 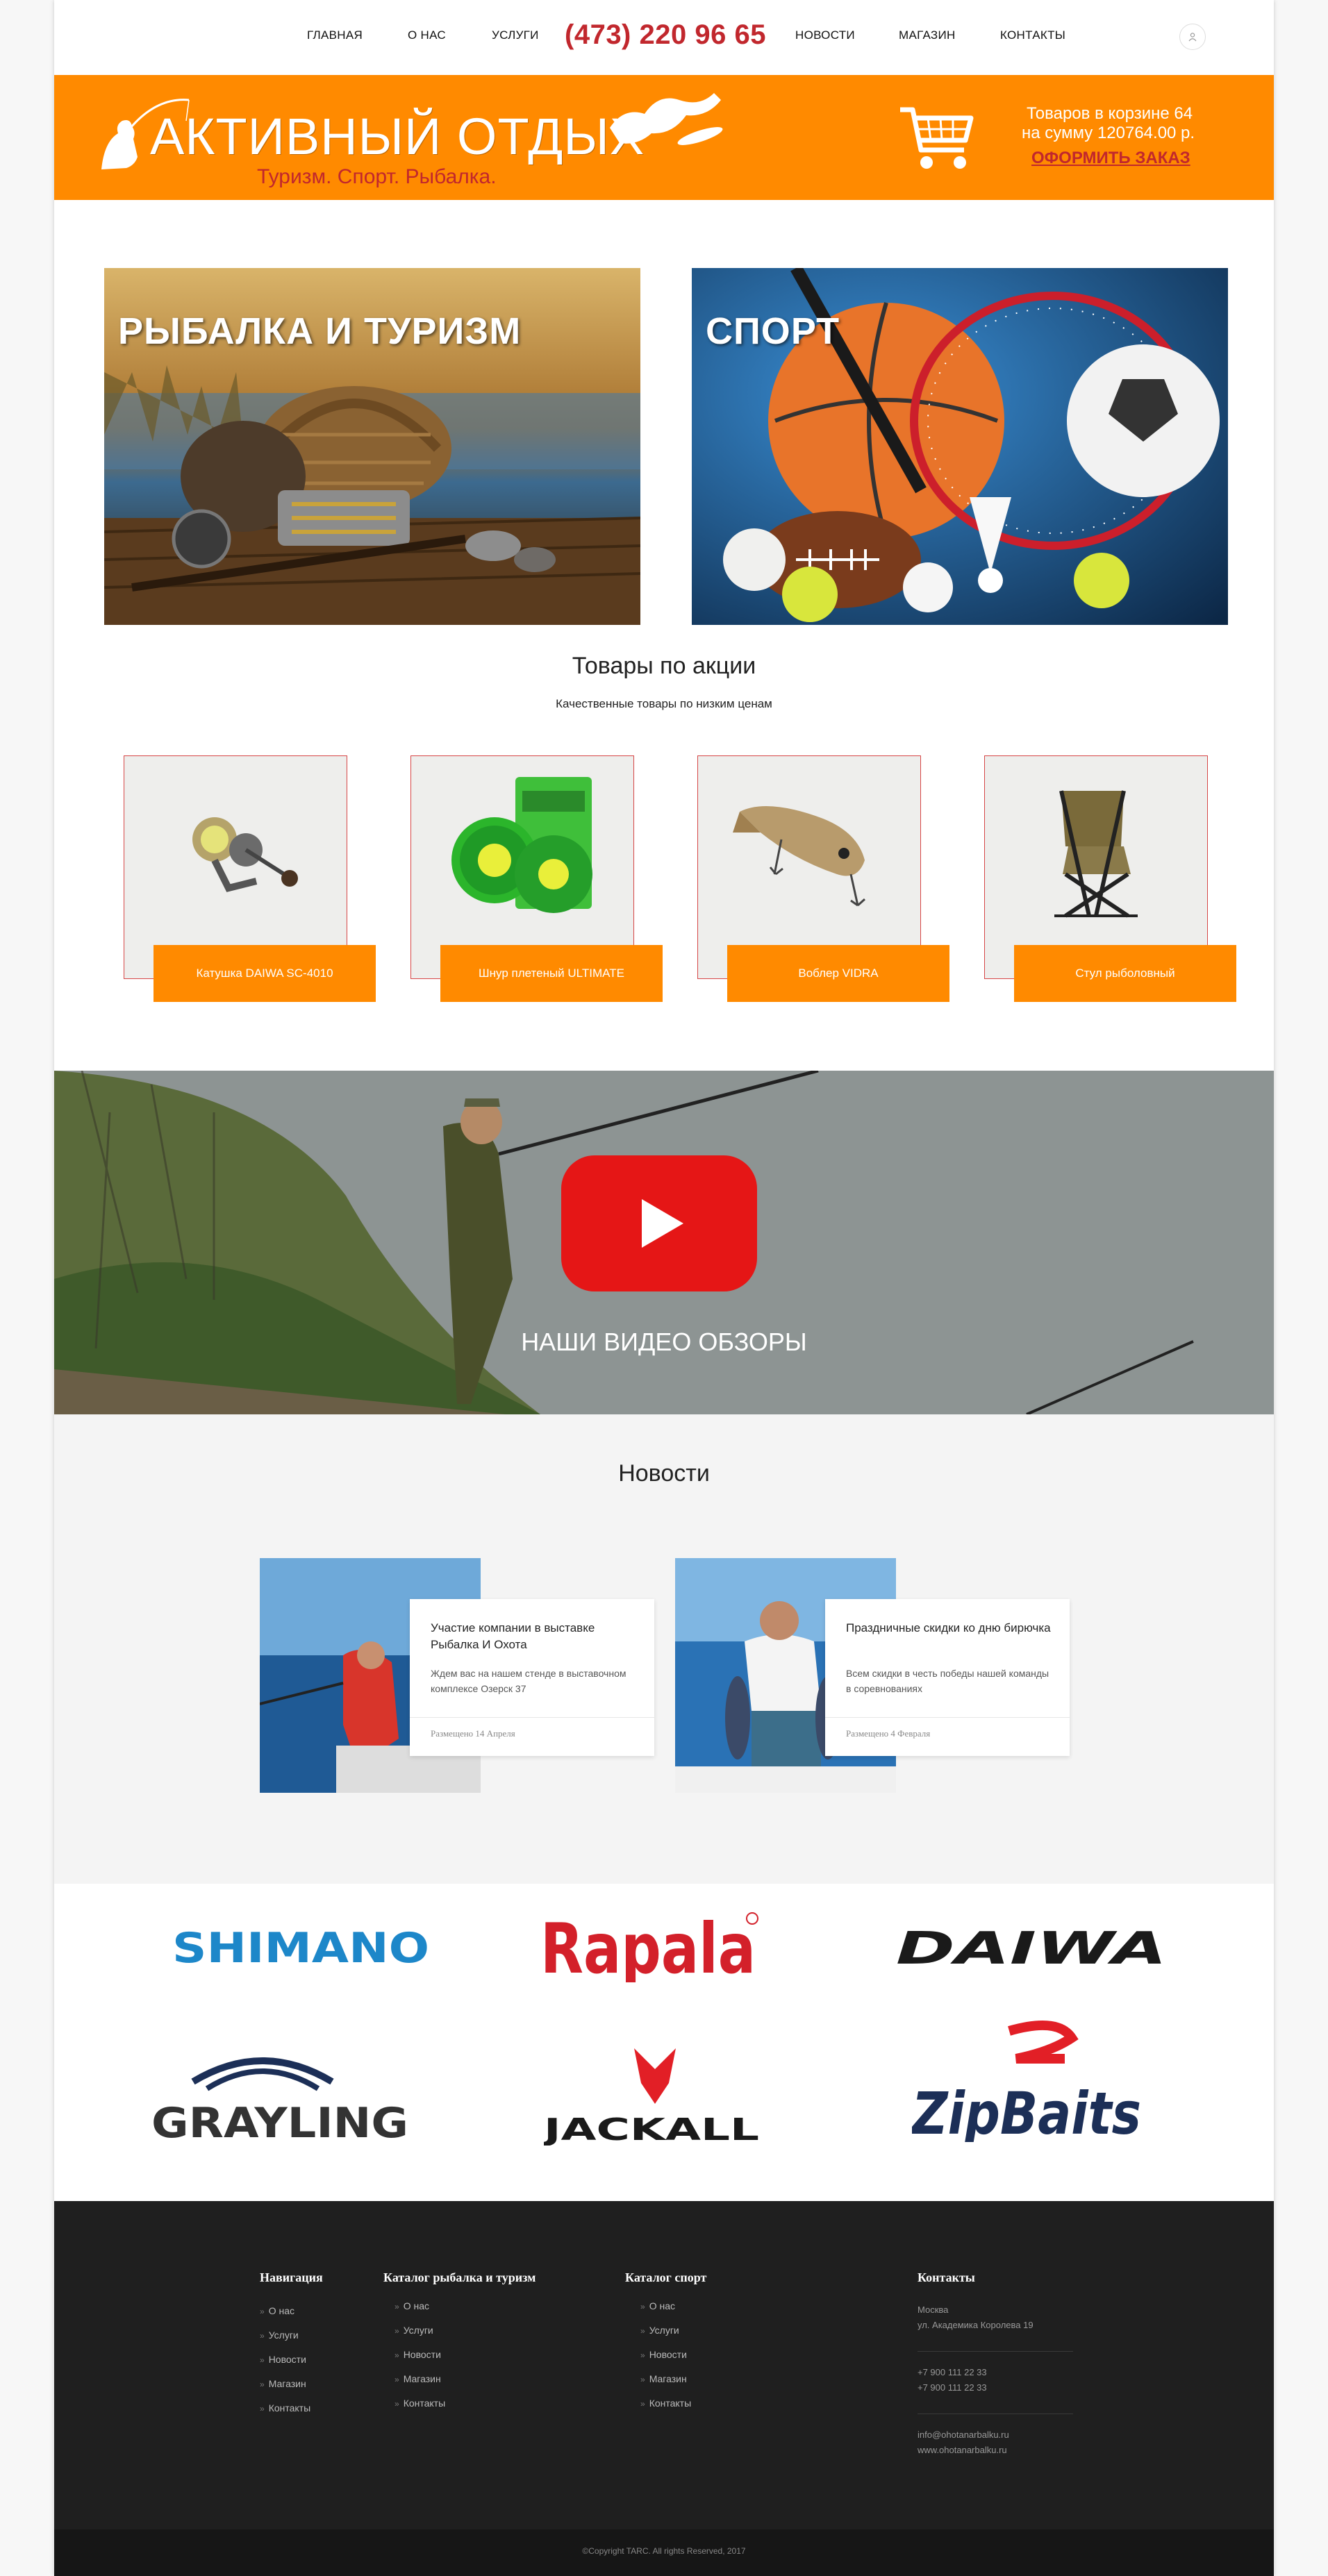 I want to click on footer-sport-link: » Новости, so click(x=663, y=2354).